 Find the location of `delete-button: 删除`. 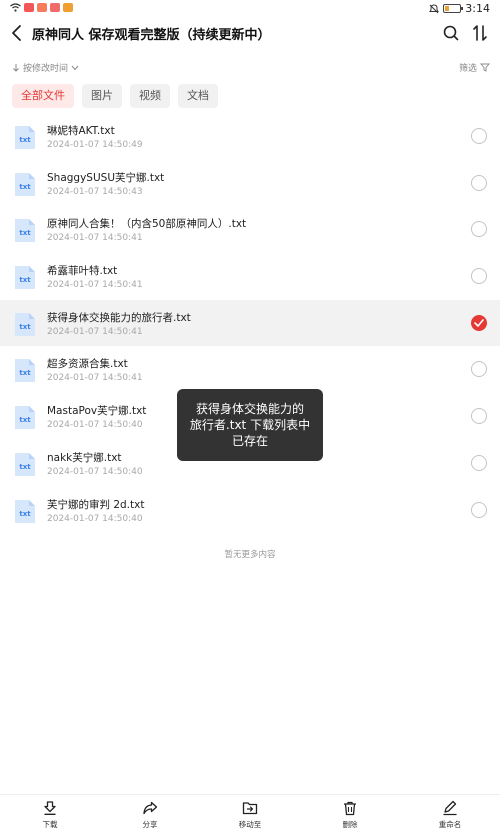

delete-button: 删除 is located at coordinates (350, 815).